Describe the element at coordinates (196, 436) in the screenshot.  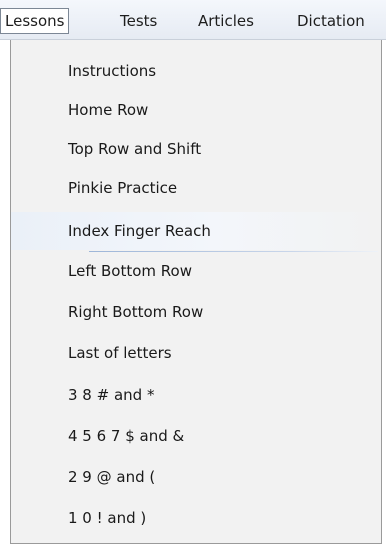
I see `menu-item-4-5-6-7-dollar-and-ampersand: 4 5 6 7 $ and &` at that location.